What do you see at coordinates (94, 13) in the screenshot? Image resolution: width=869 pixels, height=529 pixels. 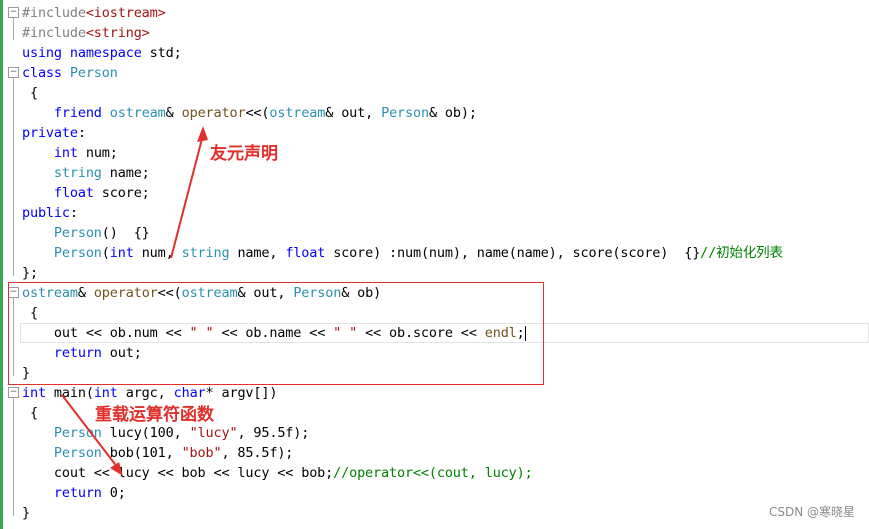 I see `code-line: #include<iostream>` at bounding box center [94, 13].